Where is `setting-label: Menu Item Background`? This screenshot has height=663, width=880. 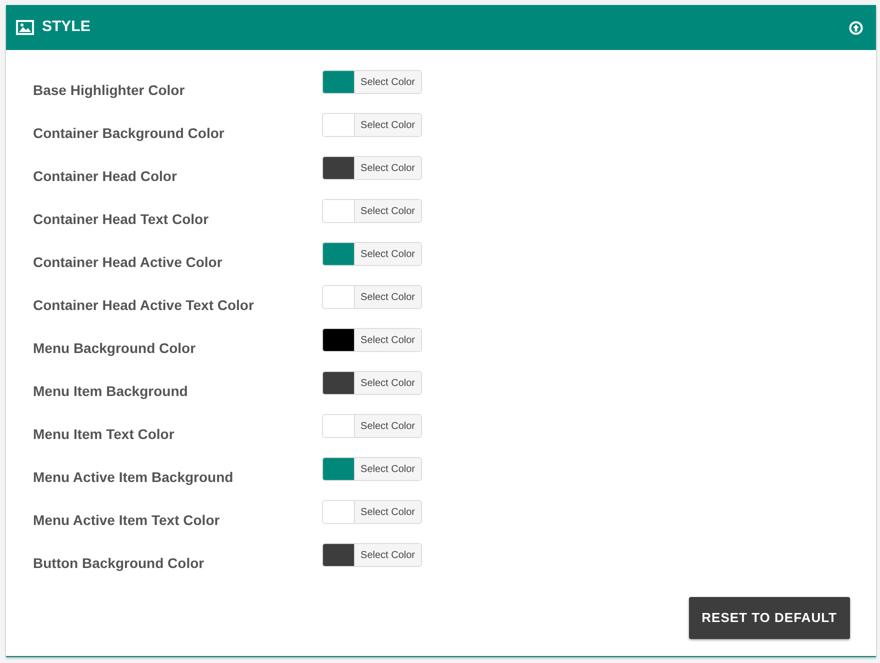
setting-label: Menu Item Background is located at coordinates (111, 391).